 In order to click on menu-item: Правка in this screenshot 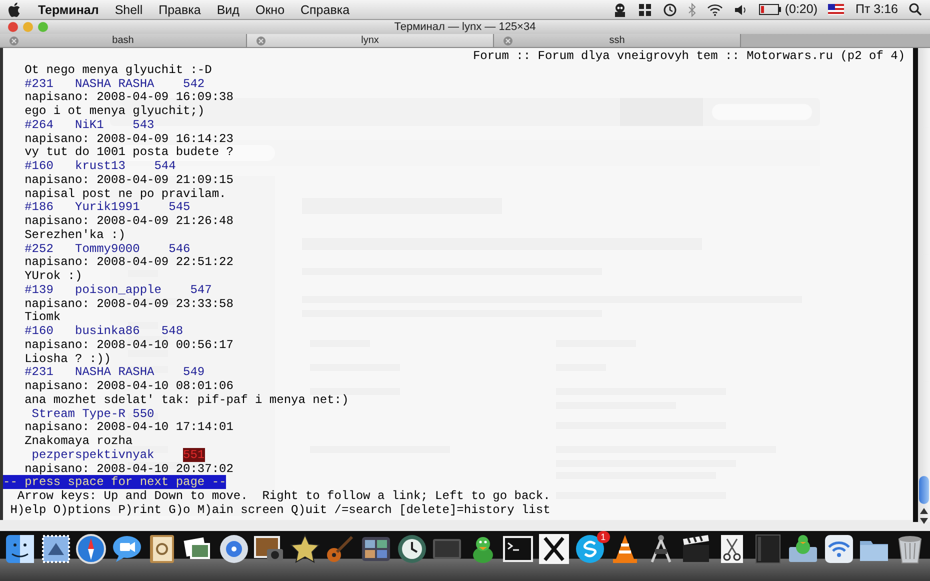, I will do `click(179, 10)`.